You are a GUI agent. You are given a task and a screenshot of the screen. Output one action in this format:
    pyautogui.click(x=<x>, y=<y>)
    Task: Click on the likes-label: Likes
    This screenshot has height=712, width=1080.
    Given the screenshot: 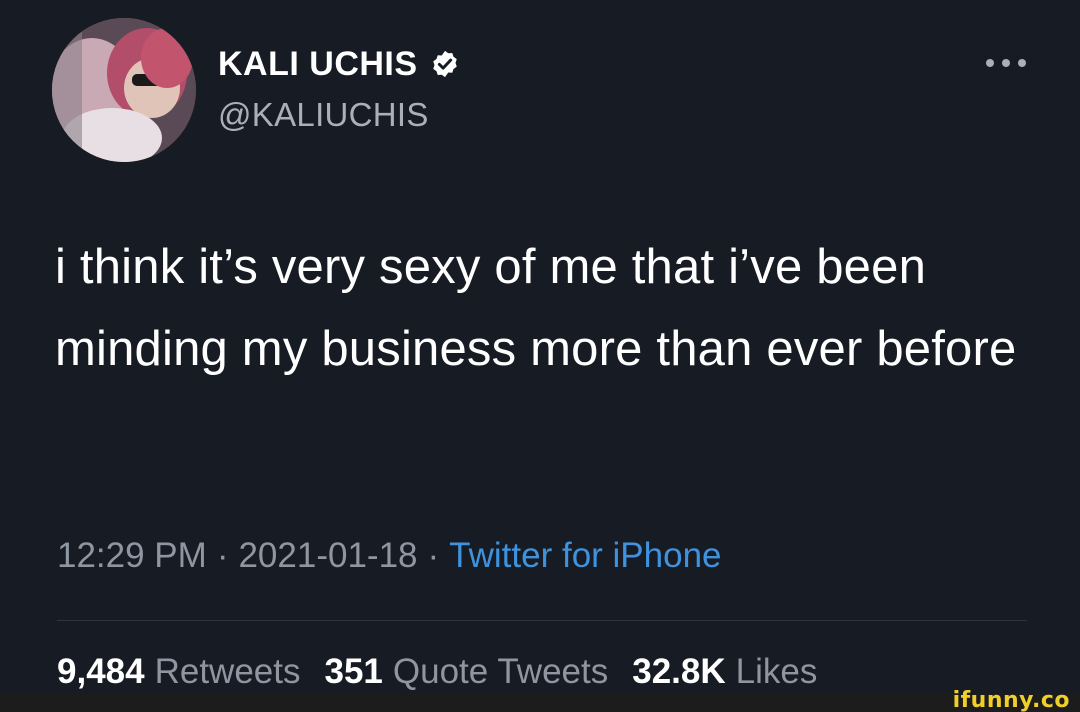 What is the action you would take?
    pyautogui.click(x=776, y=671)
    